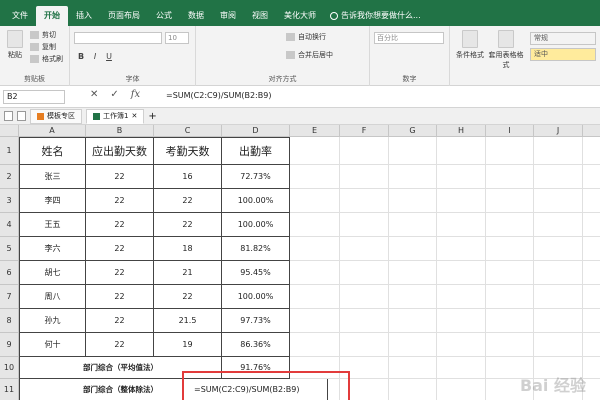  What do you see at coordinates (591, 131) in the screenshot?
I see `column-header-k: K` at bounding box center [591, 131].